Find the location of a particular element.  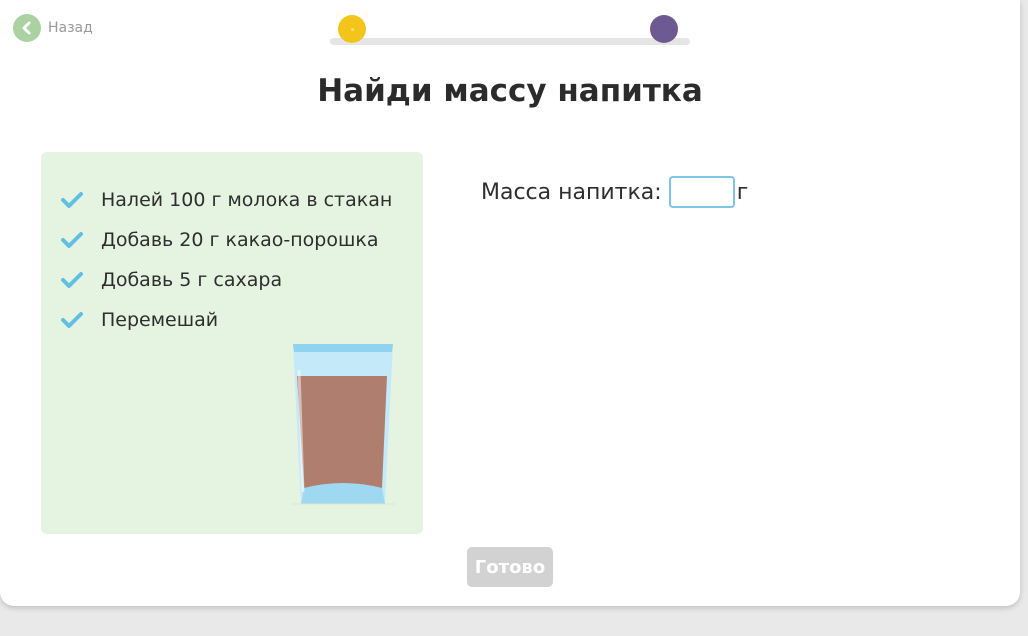

done-button: Готово is located at coordinates (510, 567).